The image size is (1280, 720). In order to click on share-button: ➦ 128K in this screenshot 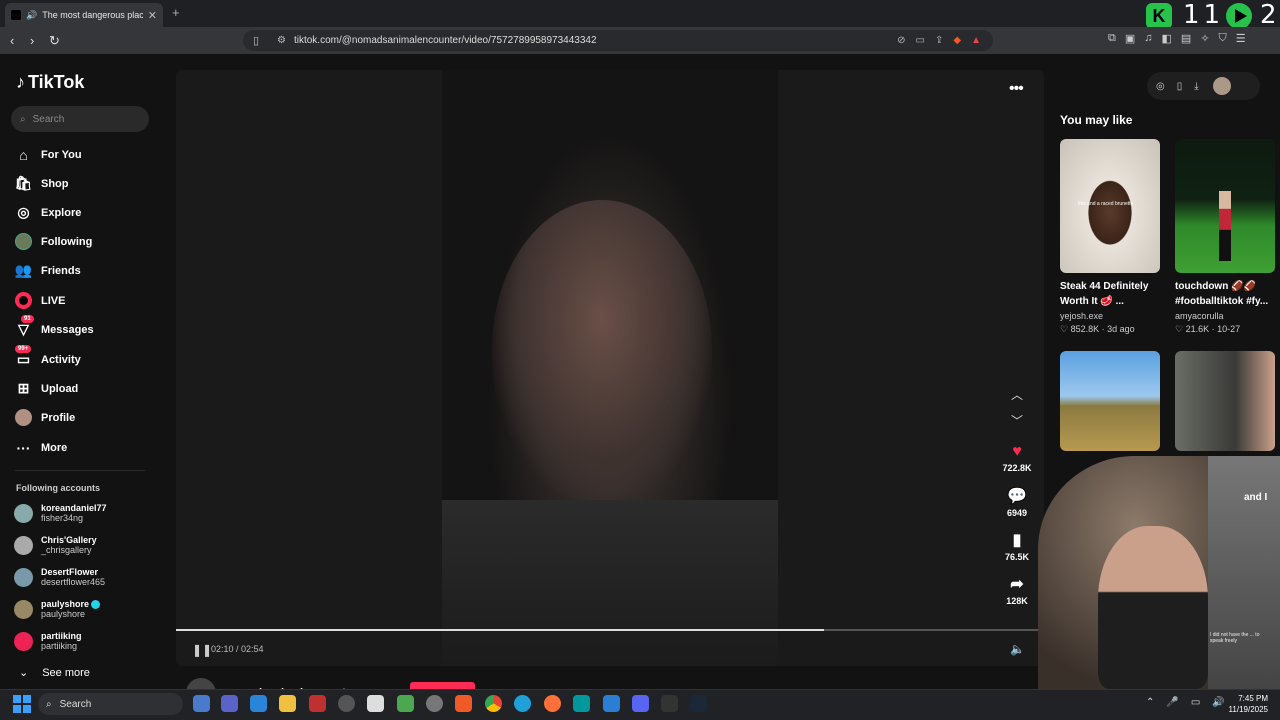, I will do `click(1017, 590)`.